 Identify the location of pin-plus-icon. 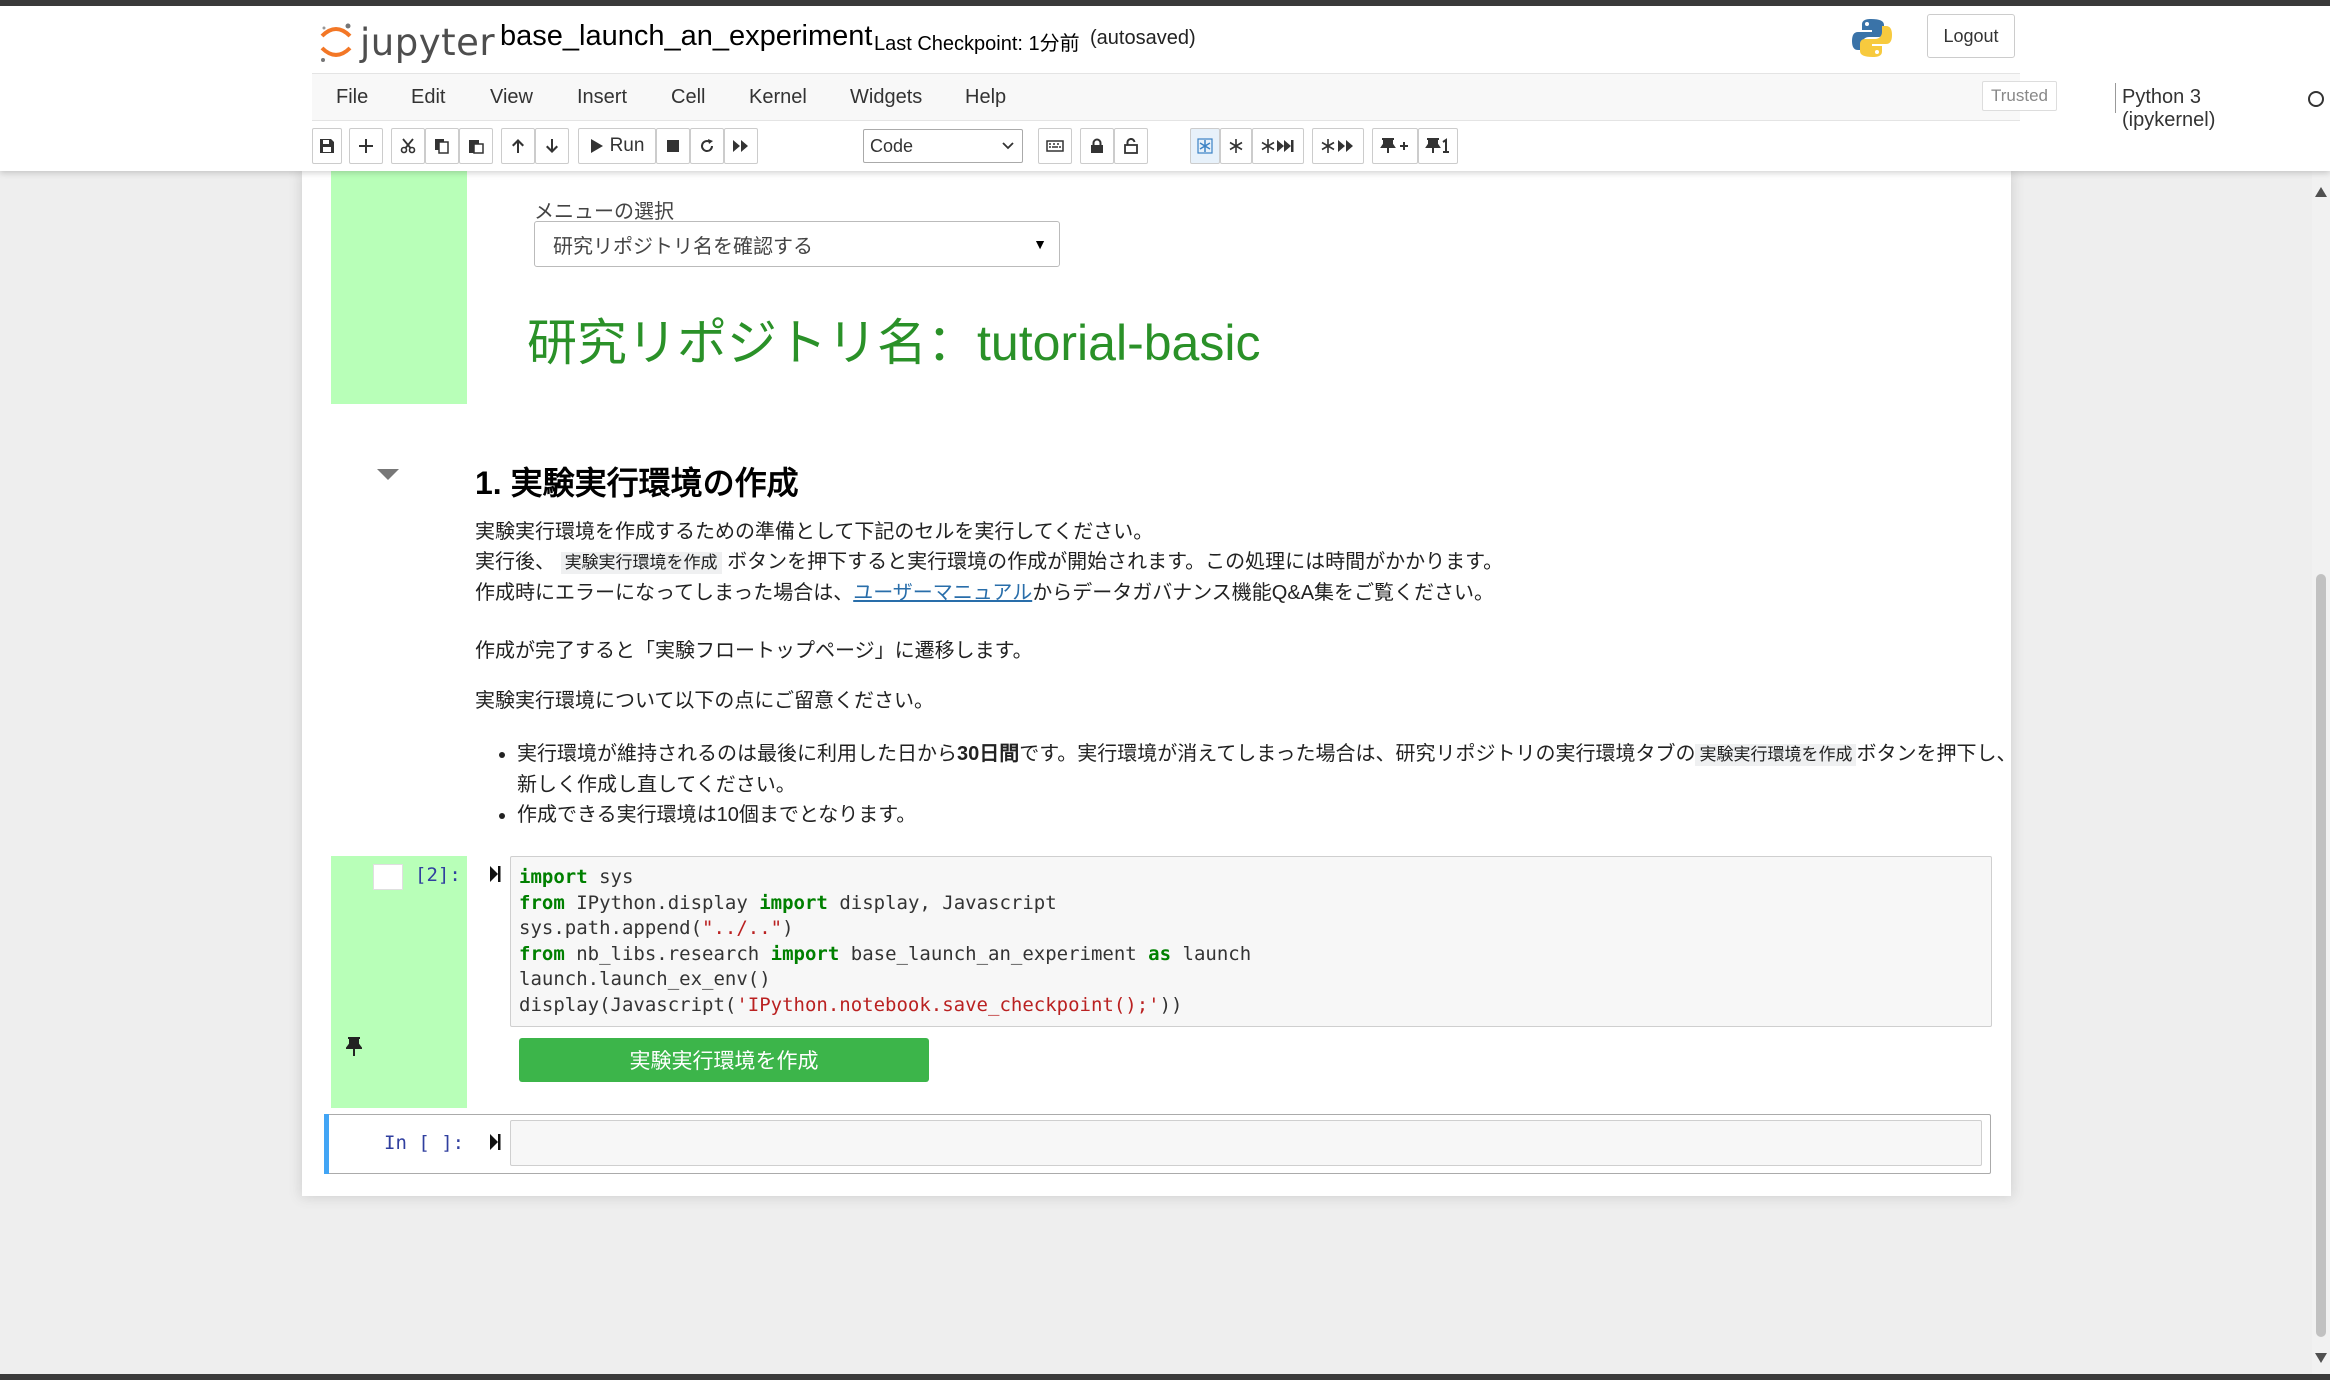
(1394, 145).